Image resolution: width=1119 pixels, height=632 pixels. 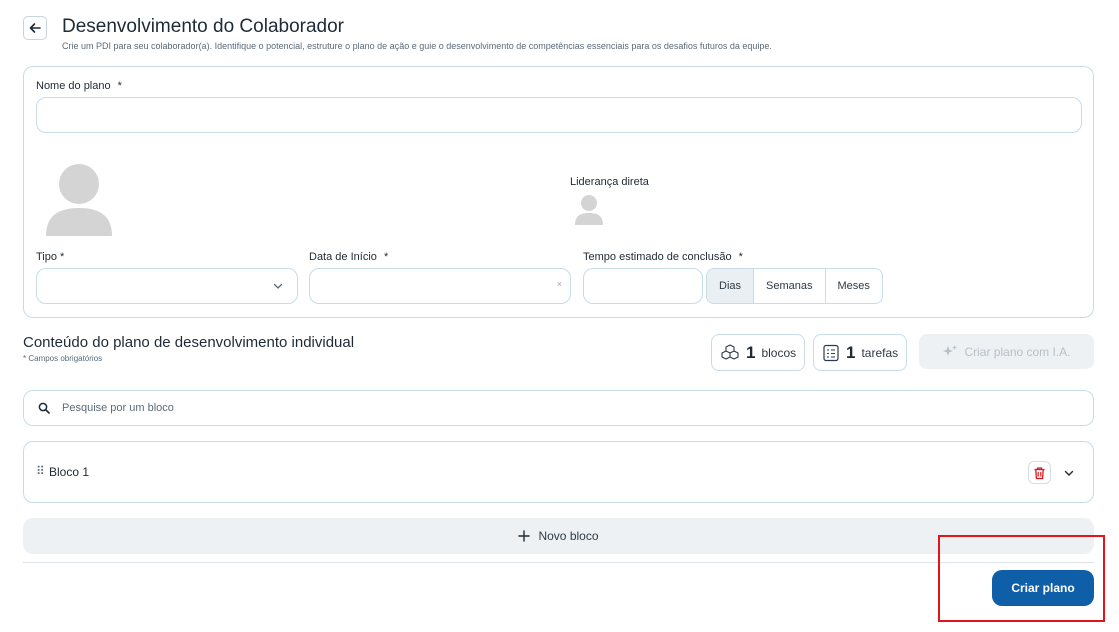 What do you see at coordinates (440, 286) in the screenshot?
I see `start-date-input: ×` at bounding box center [440, 286].